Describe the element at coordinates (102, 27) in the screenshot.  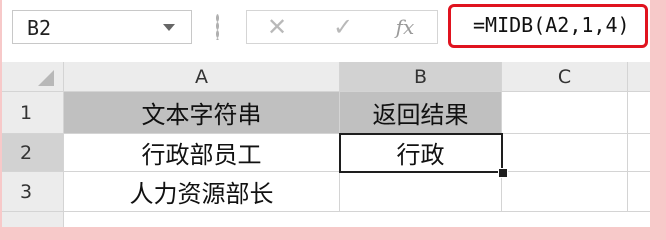
I see `name-box: B2` at that location.